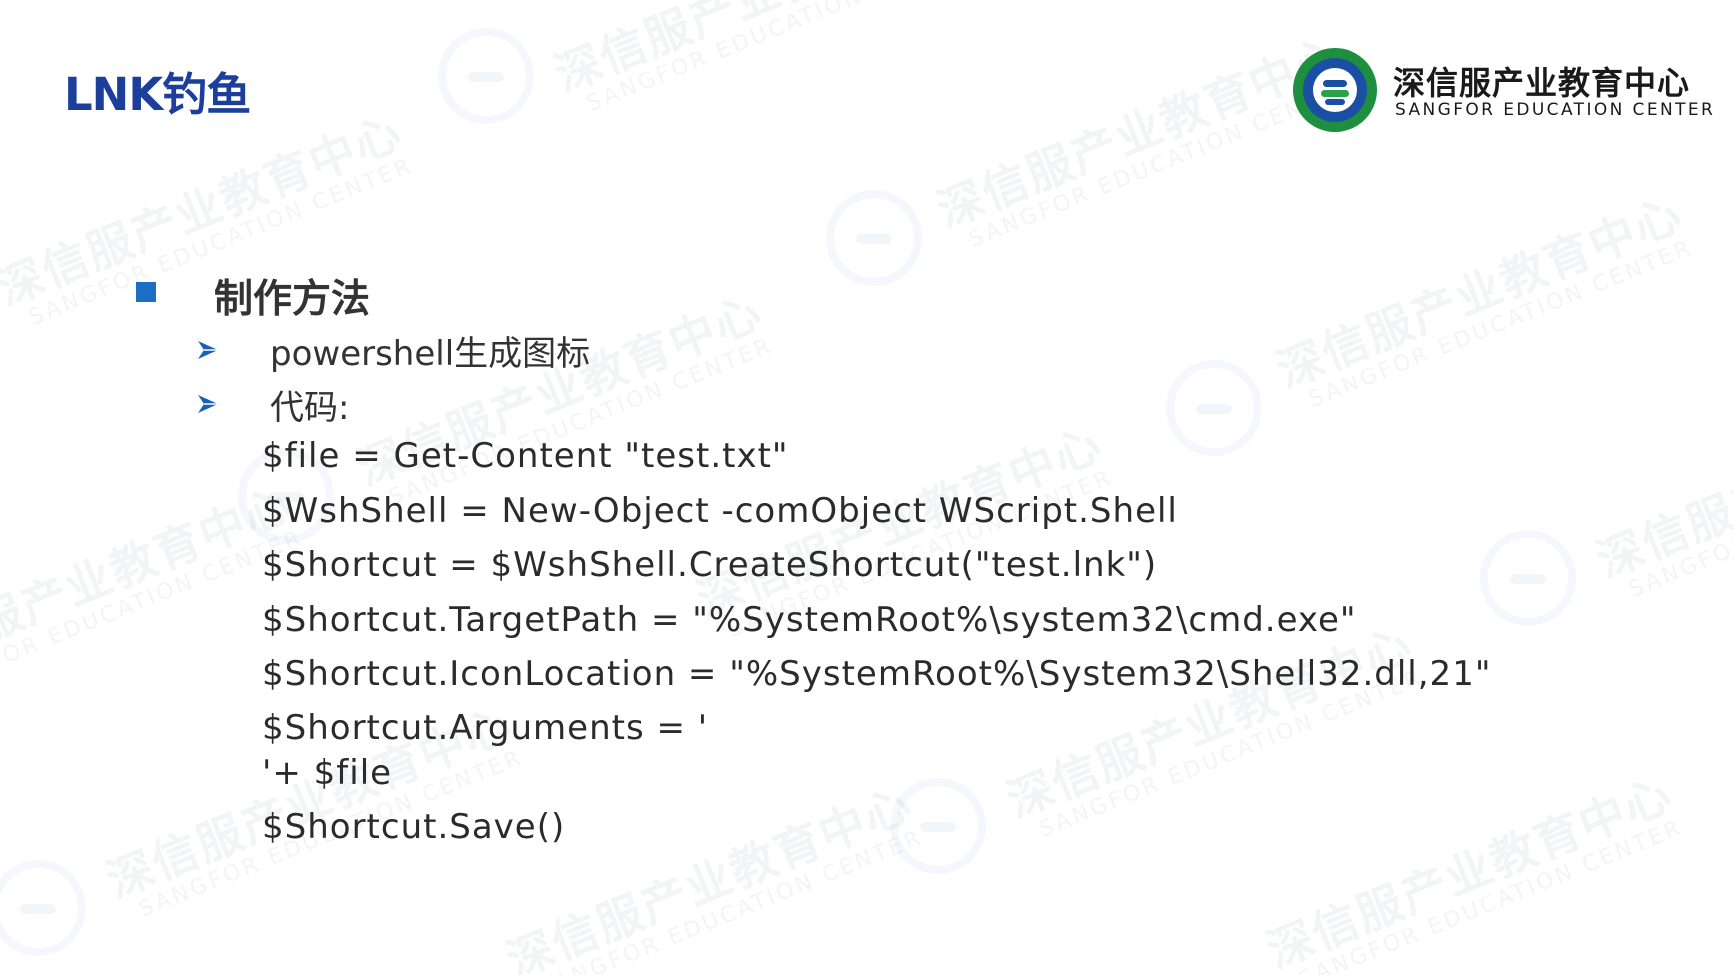 Image resolution: width=1733 pixels, height=975 pixels. I want to click on brand-name-cn: 深信服产业教育中心, so click(1542, 83).